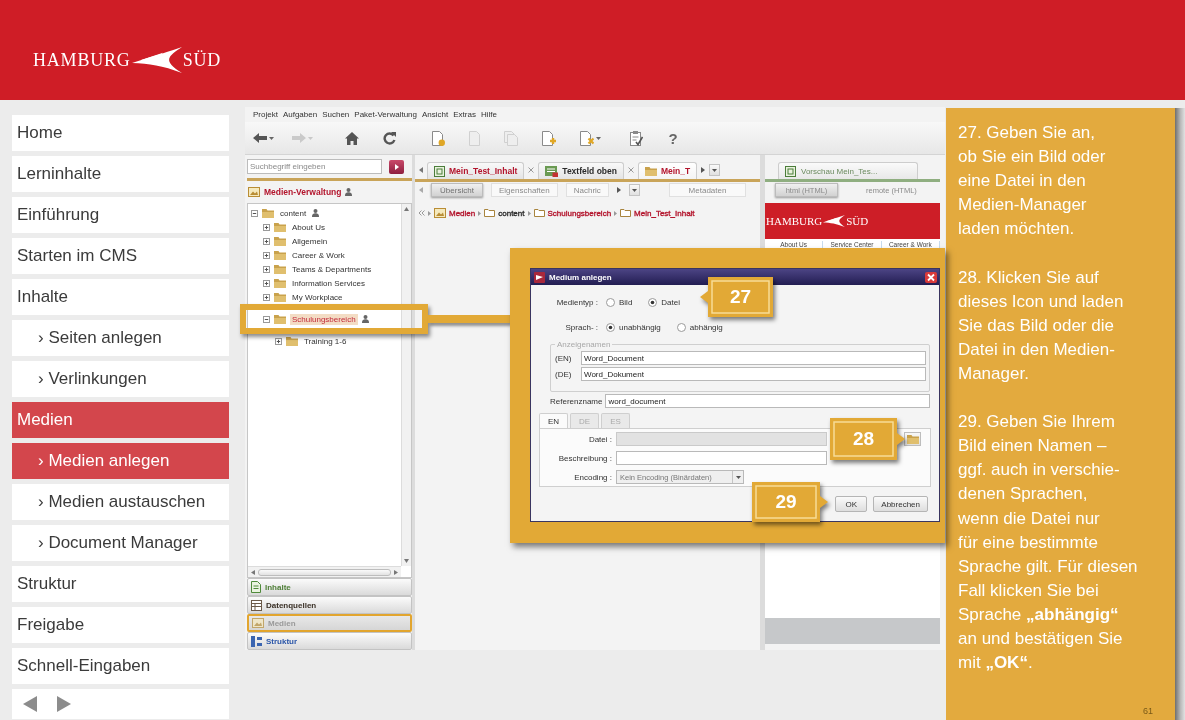  Describe the element at coordinates (120, 174) in the screenshot. I see `nav-item: Lerninhalte` at that location.